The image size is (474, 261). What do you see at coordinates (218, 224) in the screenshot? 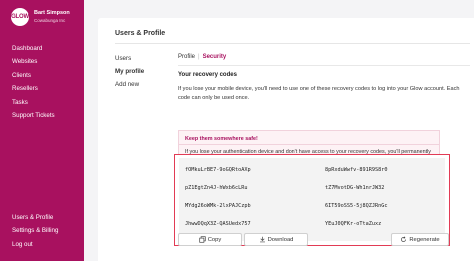
I see `recovery-code: JhwwDQqX3Z-QASUedx757` at bounding box center [218, 224].